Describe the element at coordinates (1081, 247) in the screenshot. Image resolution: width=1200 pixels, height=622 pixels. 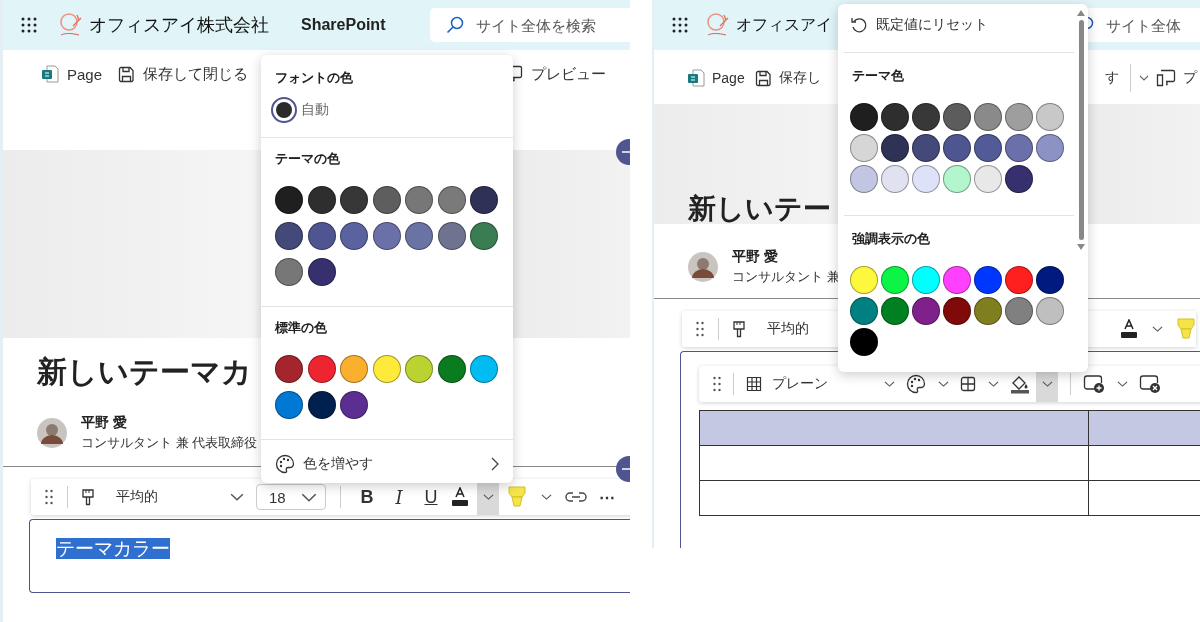
I see `scroll-down-icon` at that location.